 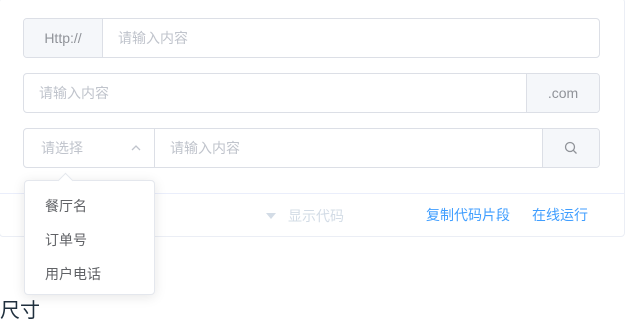 I want to click on select-placeholder: 请选择, so click(x=62, y=148).